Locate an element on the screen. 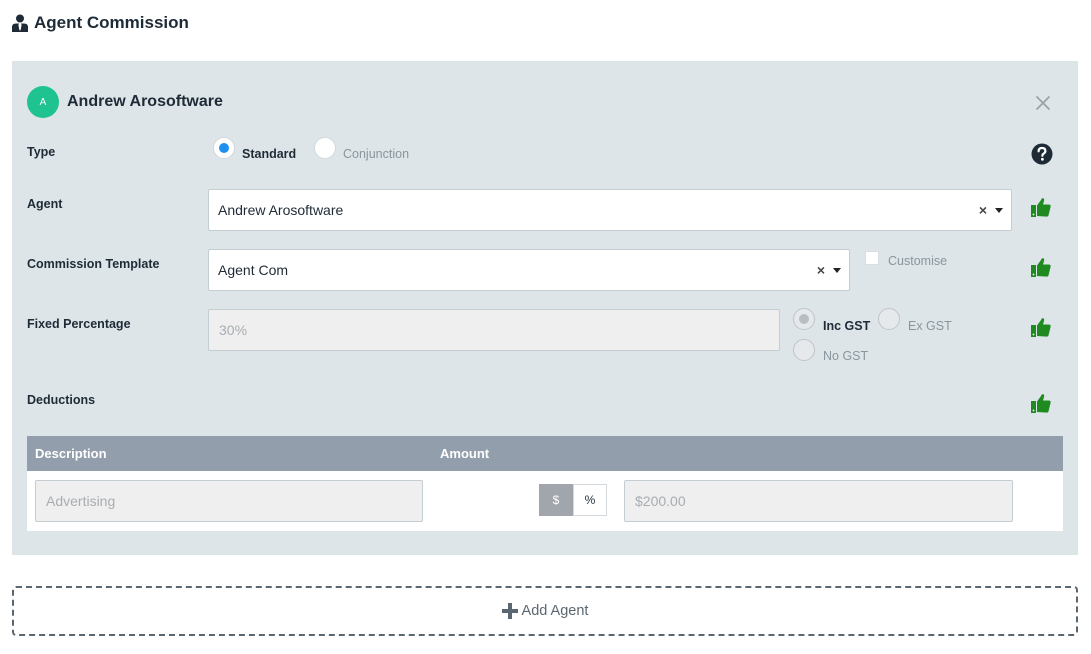 The width and height of the screenshot is (1091, 654). no-gst-label: No GST is located at coordinates (846, 356).